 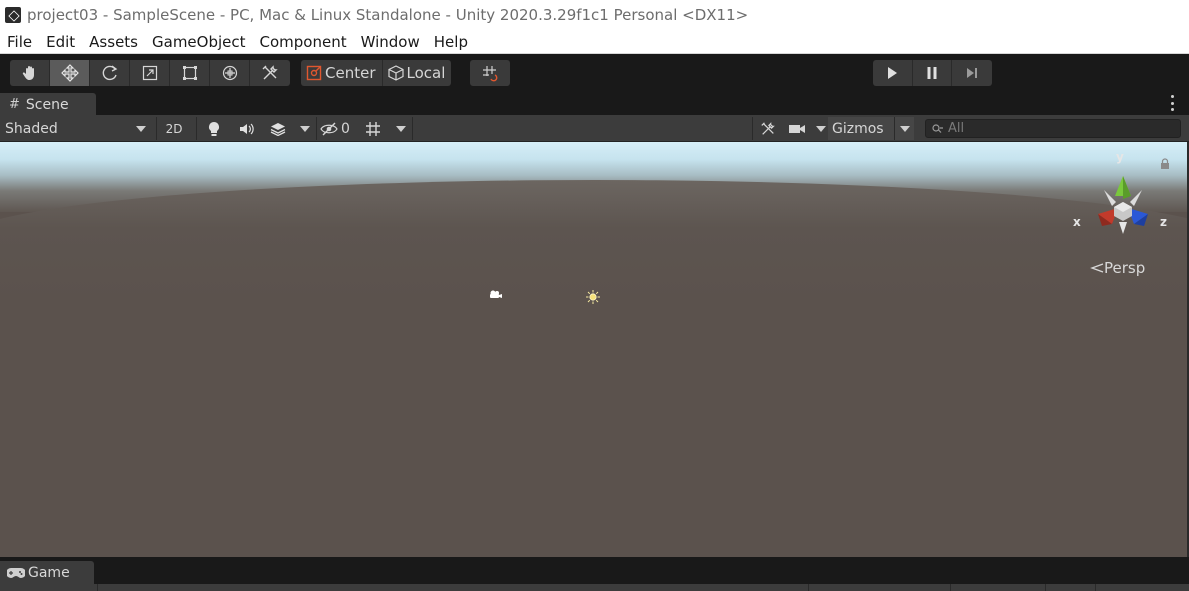 I want to click on scene-view-toolbar: Shaded 2D 0 Gizmos, so click(x=594, y=128).